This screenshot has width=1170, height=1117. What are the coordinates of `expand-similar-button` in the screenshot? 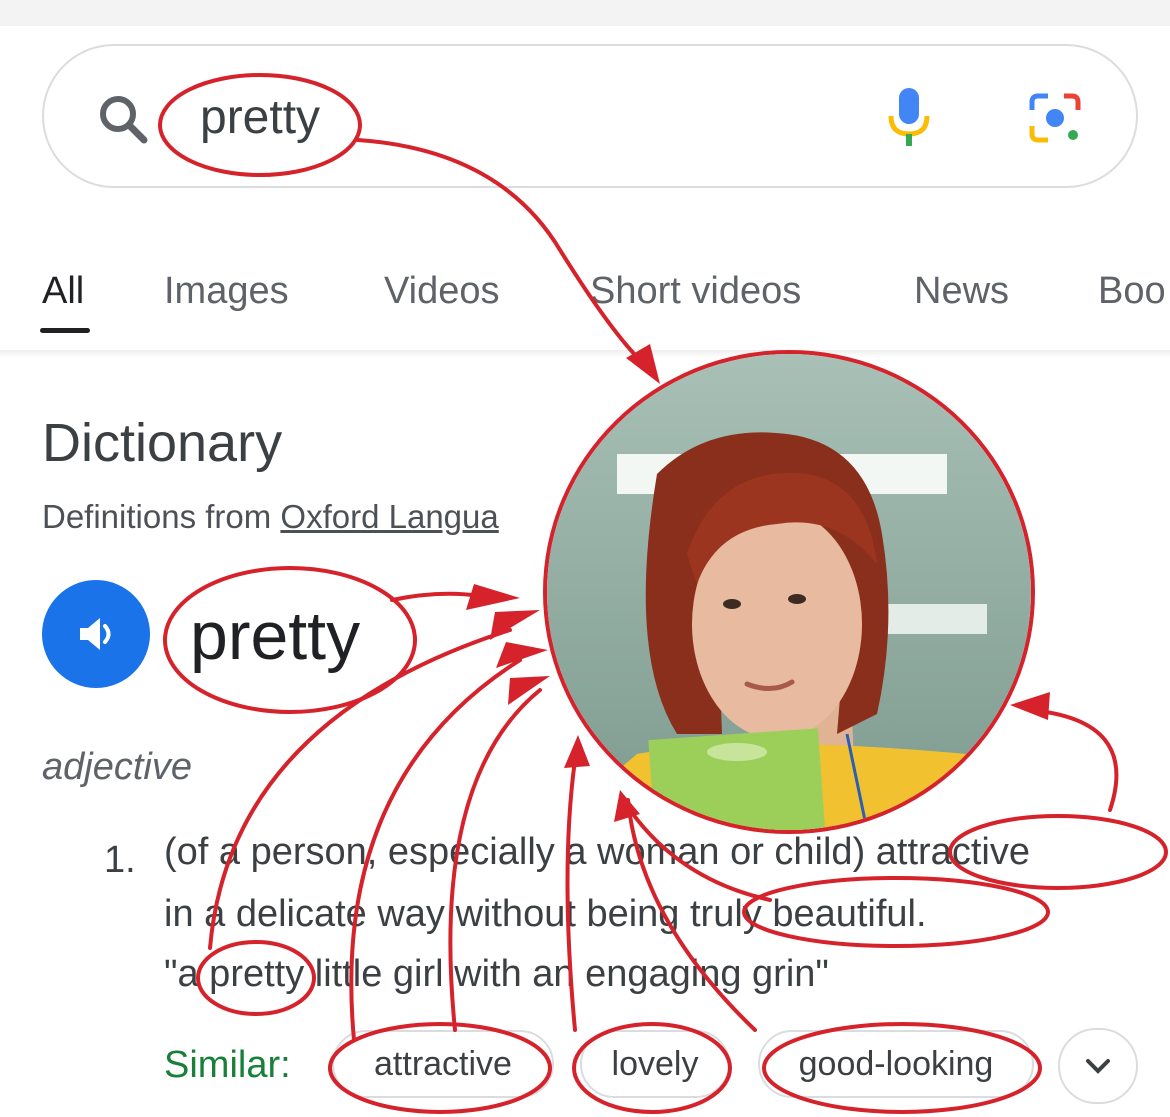 It's located at (1098, 1066).